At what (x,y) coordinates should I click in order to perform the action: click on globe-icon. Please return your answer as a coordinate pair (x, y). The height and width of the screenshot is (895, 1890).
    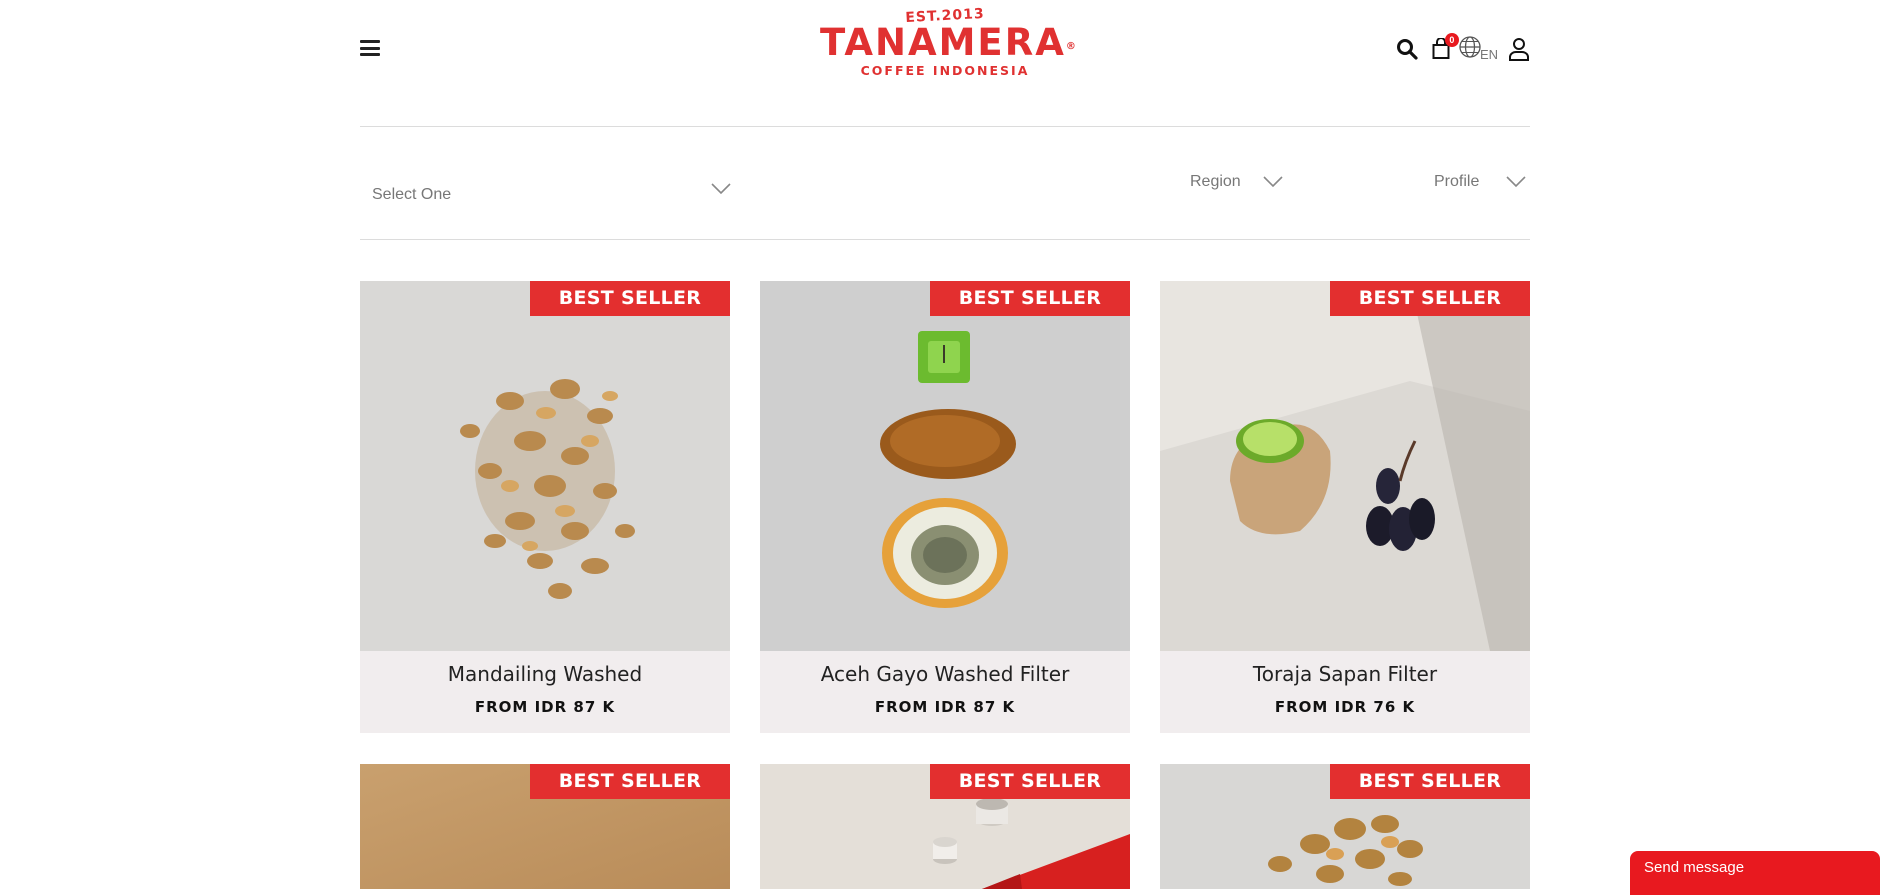
    Looking at the image, I should click on (1470, 49).